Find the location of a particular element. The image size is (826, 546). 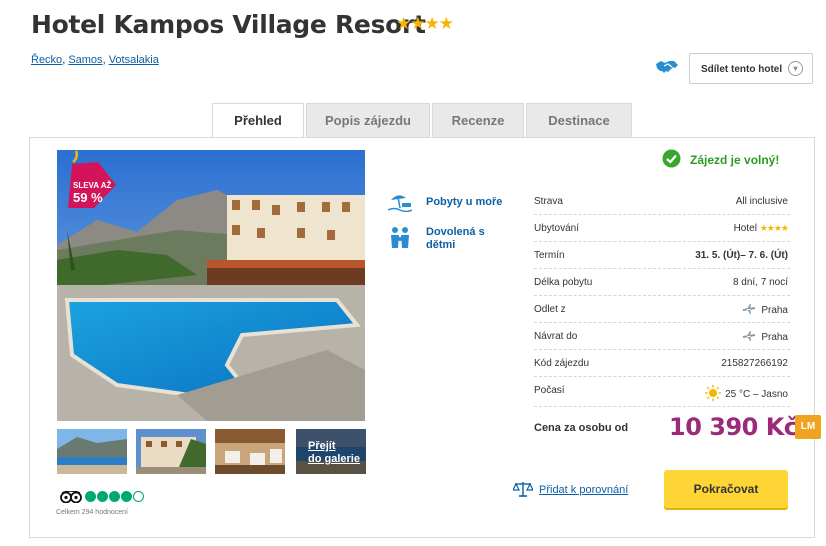

rating-dot-empty is located at coordinates (138, 496).